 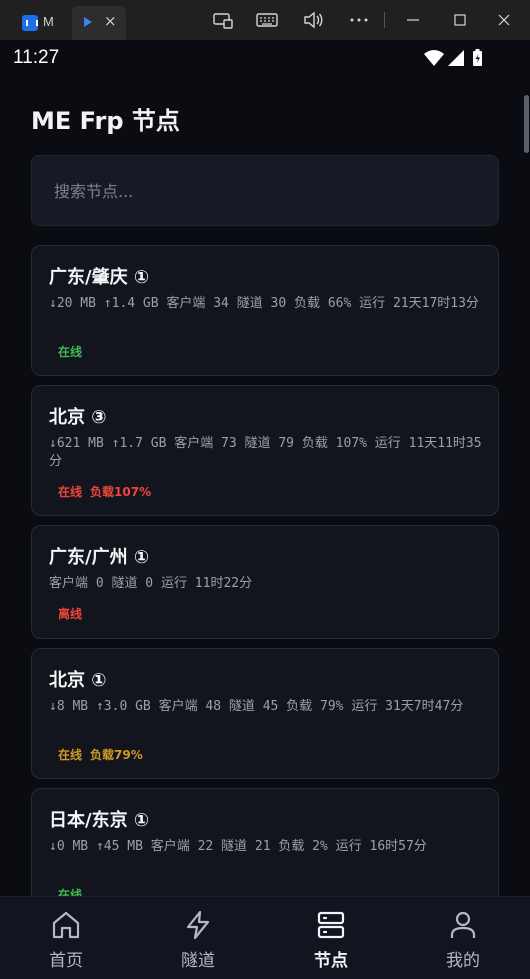 I want to click on node-name: 北京 ③, so click(x=78, y=417).